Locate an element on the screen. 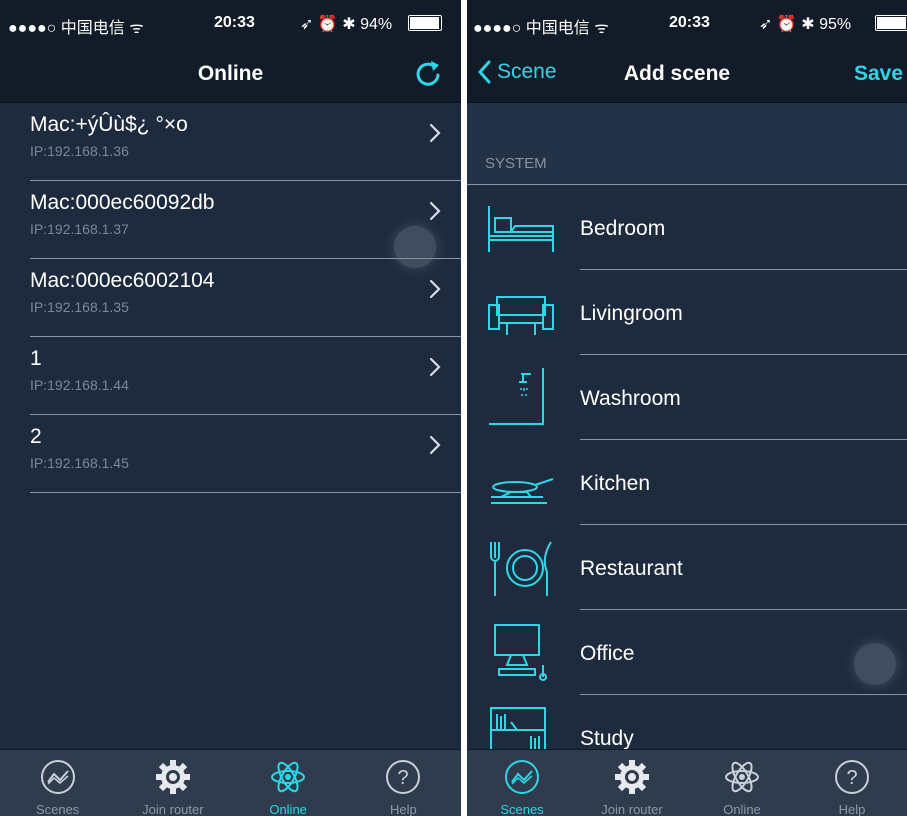 Image resolution: width=907 pixels, height=816 pixels. shower-icon is located at coordinates (521, 398).